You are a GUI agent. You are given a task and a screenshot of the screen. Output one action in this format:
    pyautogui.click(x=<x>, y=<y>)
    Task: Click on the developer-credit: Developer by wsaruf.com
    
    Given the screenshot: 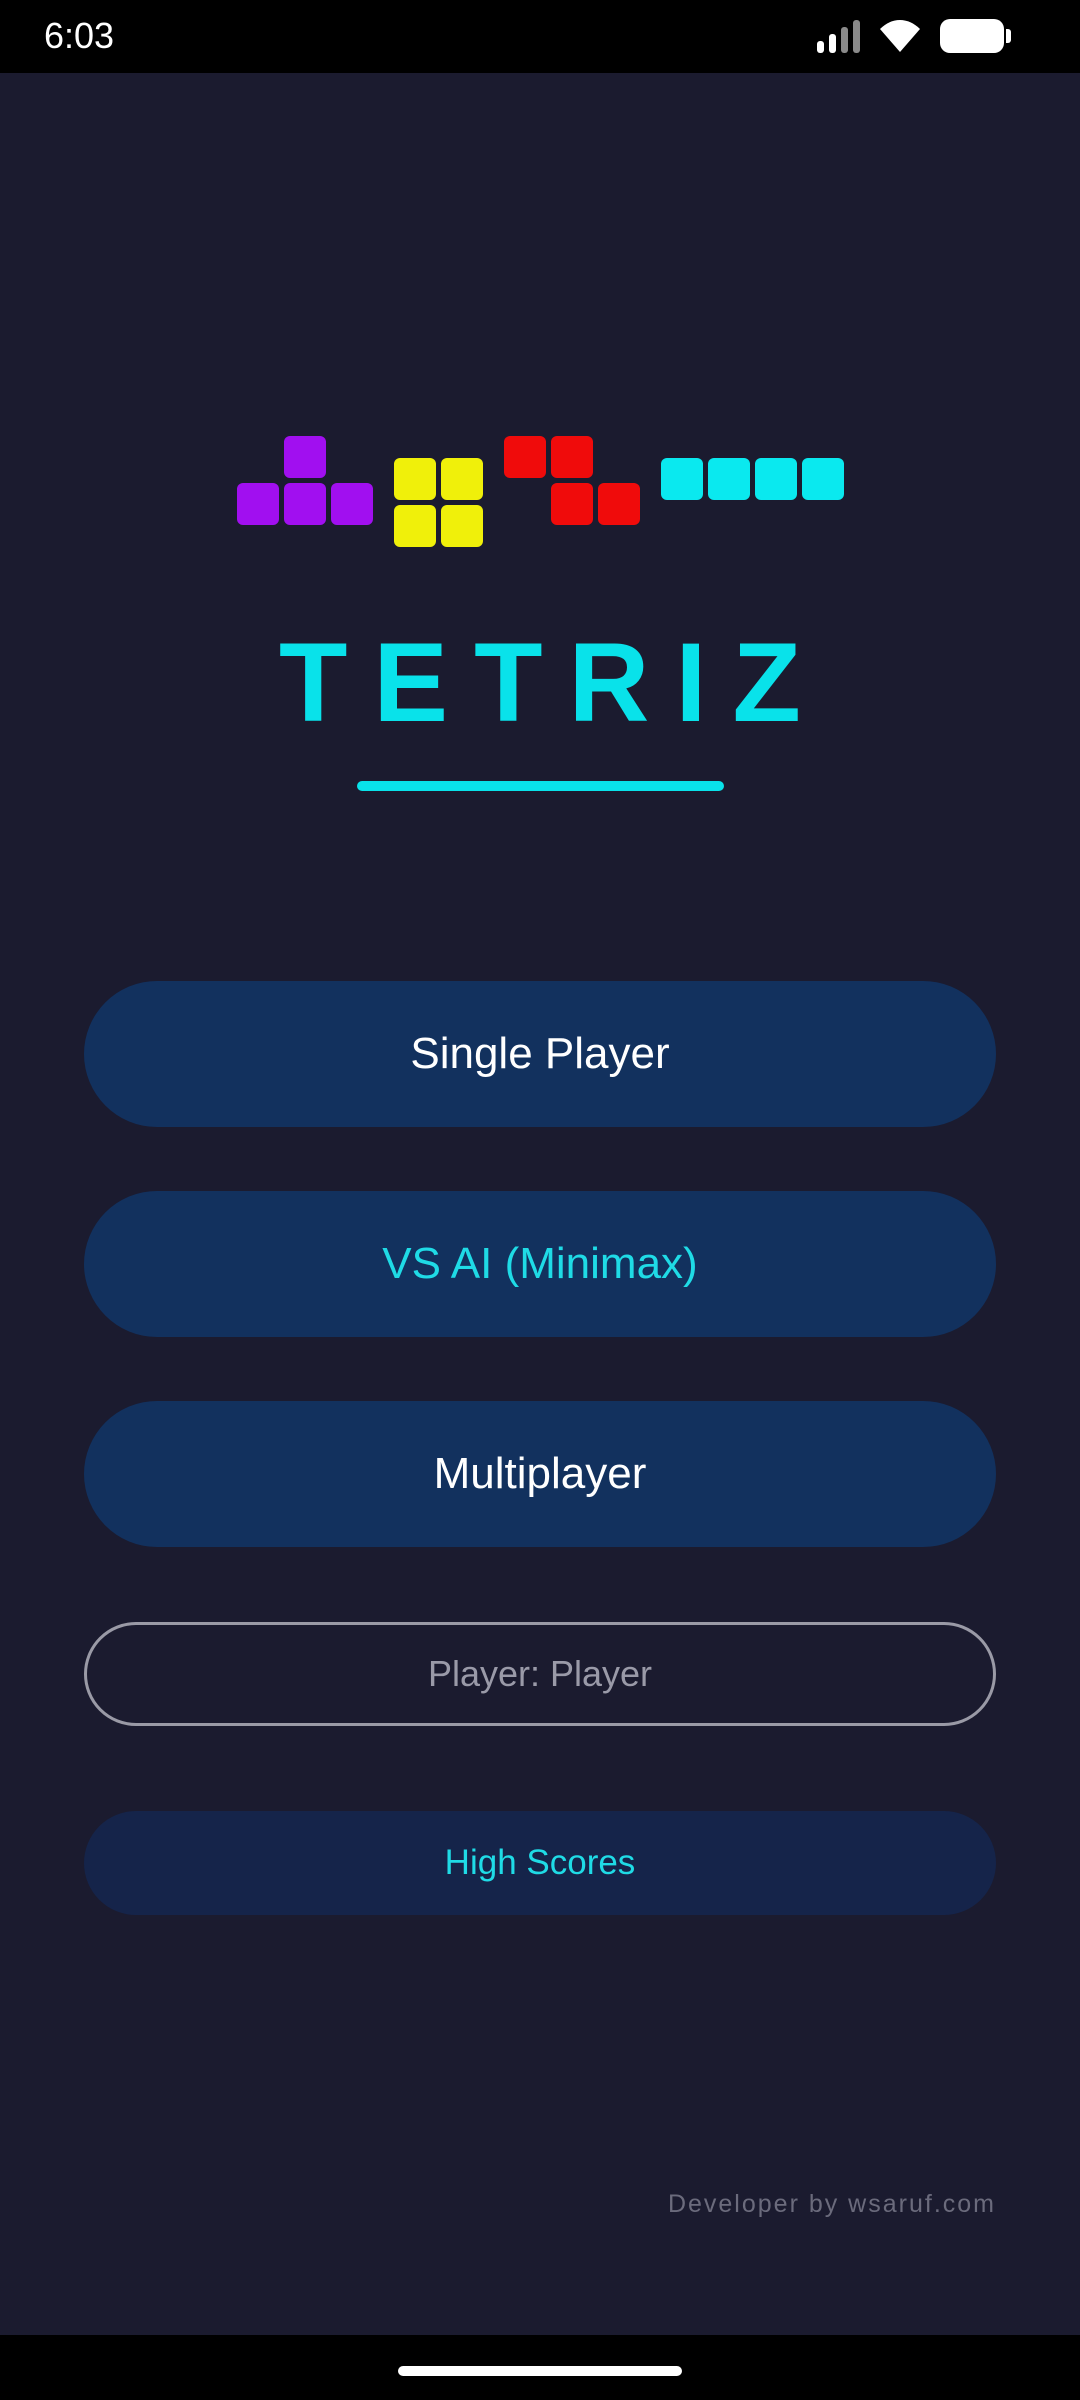 What is the action you would take?
    pyautogui.click(x=831, y=2204)
    